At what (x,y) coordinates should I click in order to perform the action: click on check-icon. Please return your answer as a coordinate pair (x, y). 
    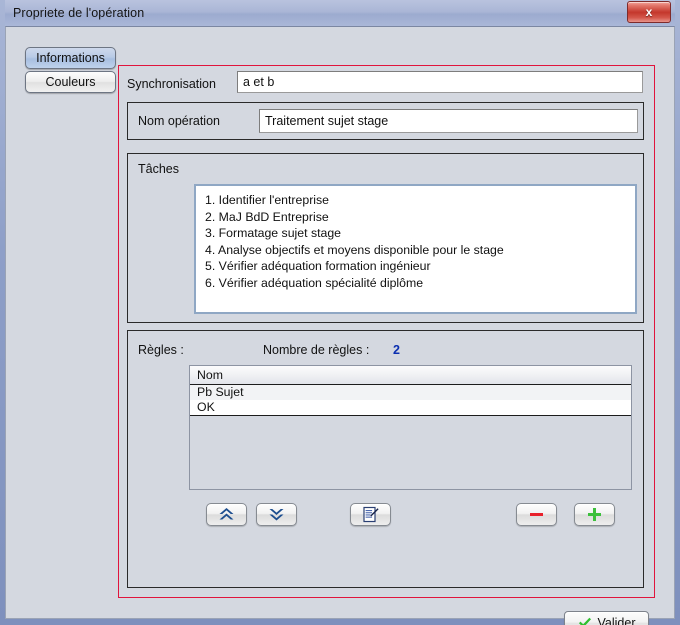
    Looking at the image, I should click on (584, 621).